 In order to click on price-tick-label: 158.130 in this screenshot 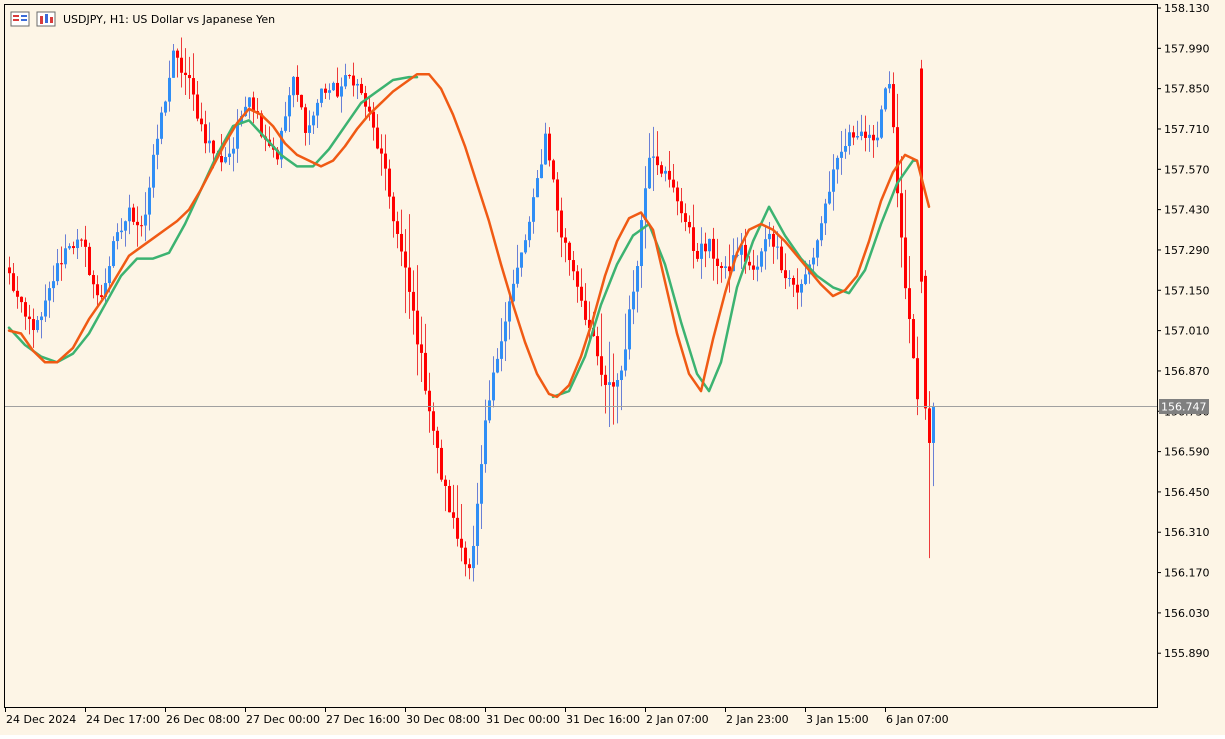, I will do `click(1187, 8)`.